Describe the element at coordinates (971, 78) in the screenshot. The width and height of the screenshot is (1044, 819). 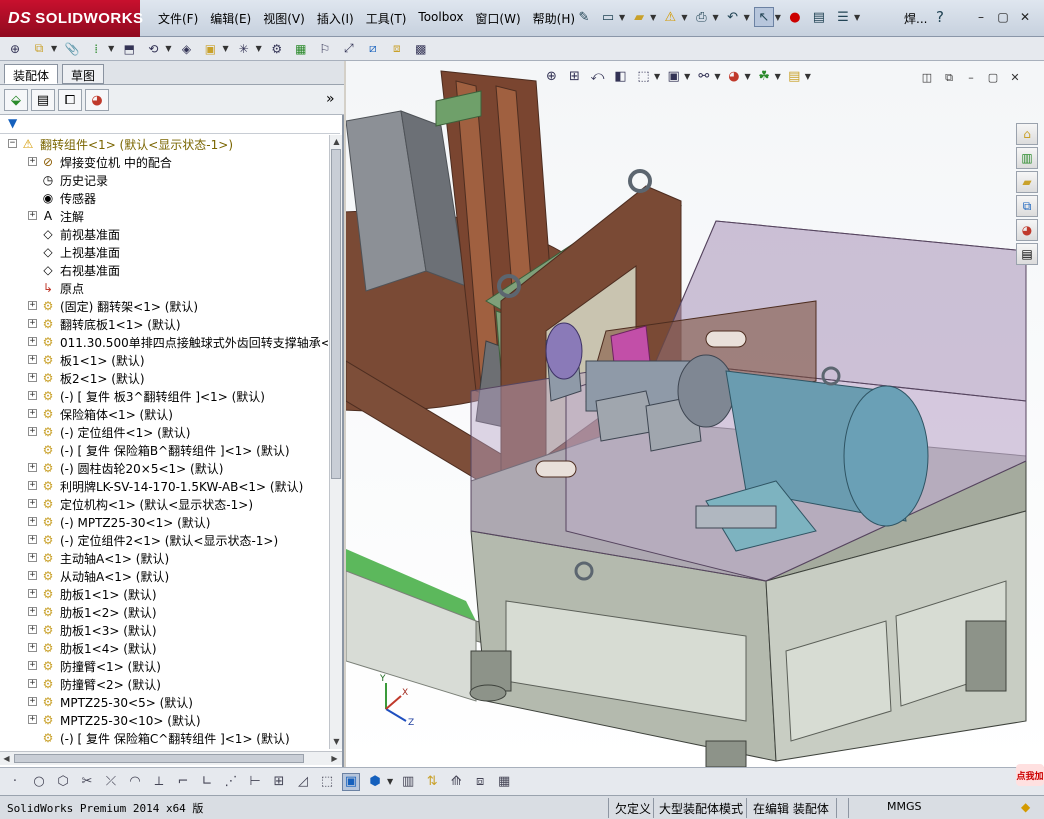
I see `viewport-minimize-icon: –` at that location.